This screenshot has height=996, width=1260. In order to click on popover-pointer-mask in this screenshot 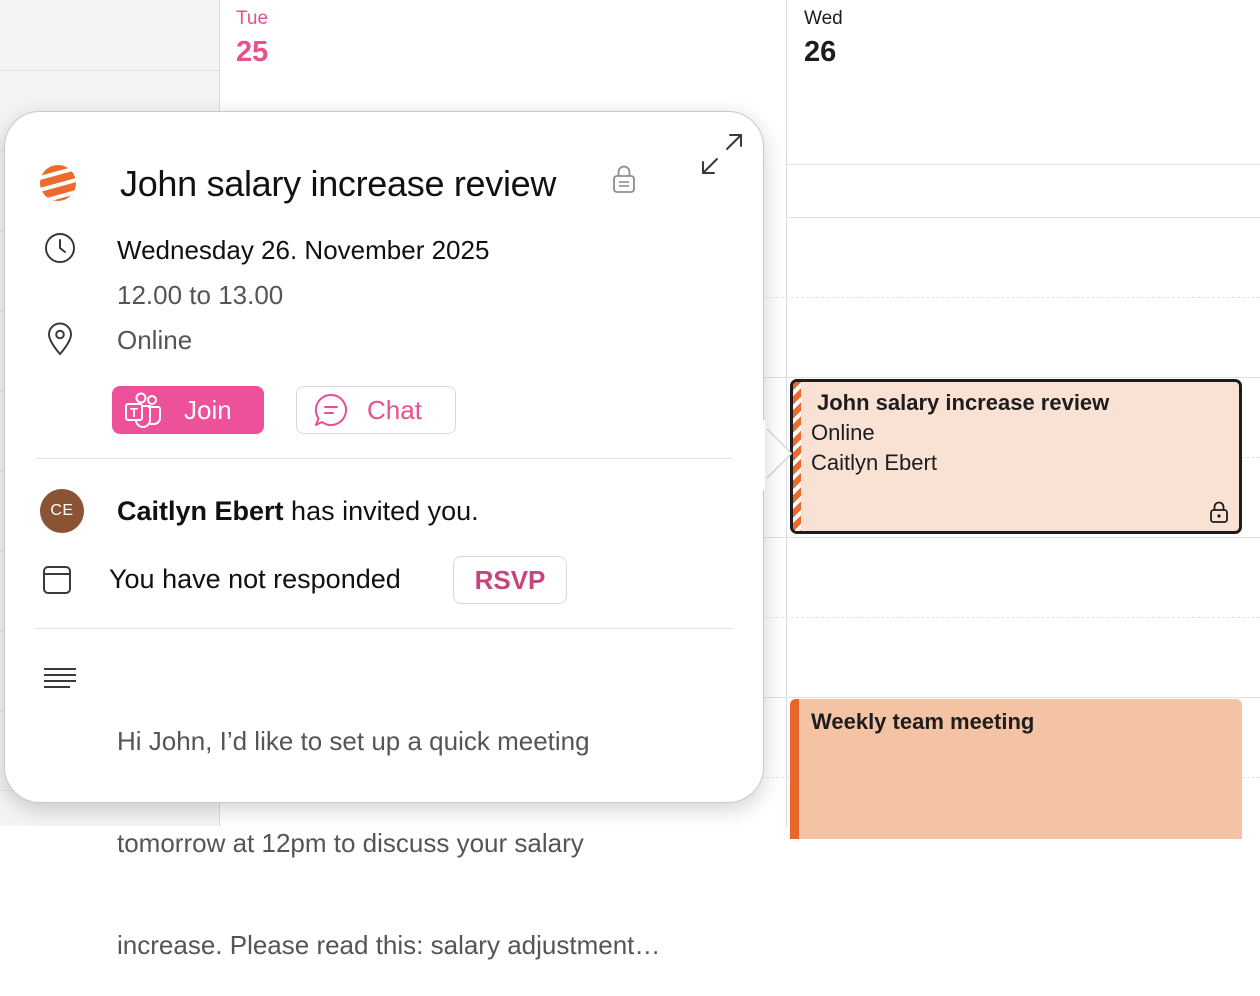, I will do `click(750, 455)`.